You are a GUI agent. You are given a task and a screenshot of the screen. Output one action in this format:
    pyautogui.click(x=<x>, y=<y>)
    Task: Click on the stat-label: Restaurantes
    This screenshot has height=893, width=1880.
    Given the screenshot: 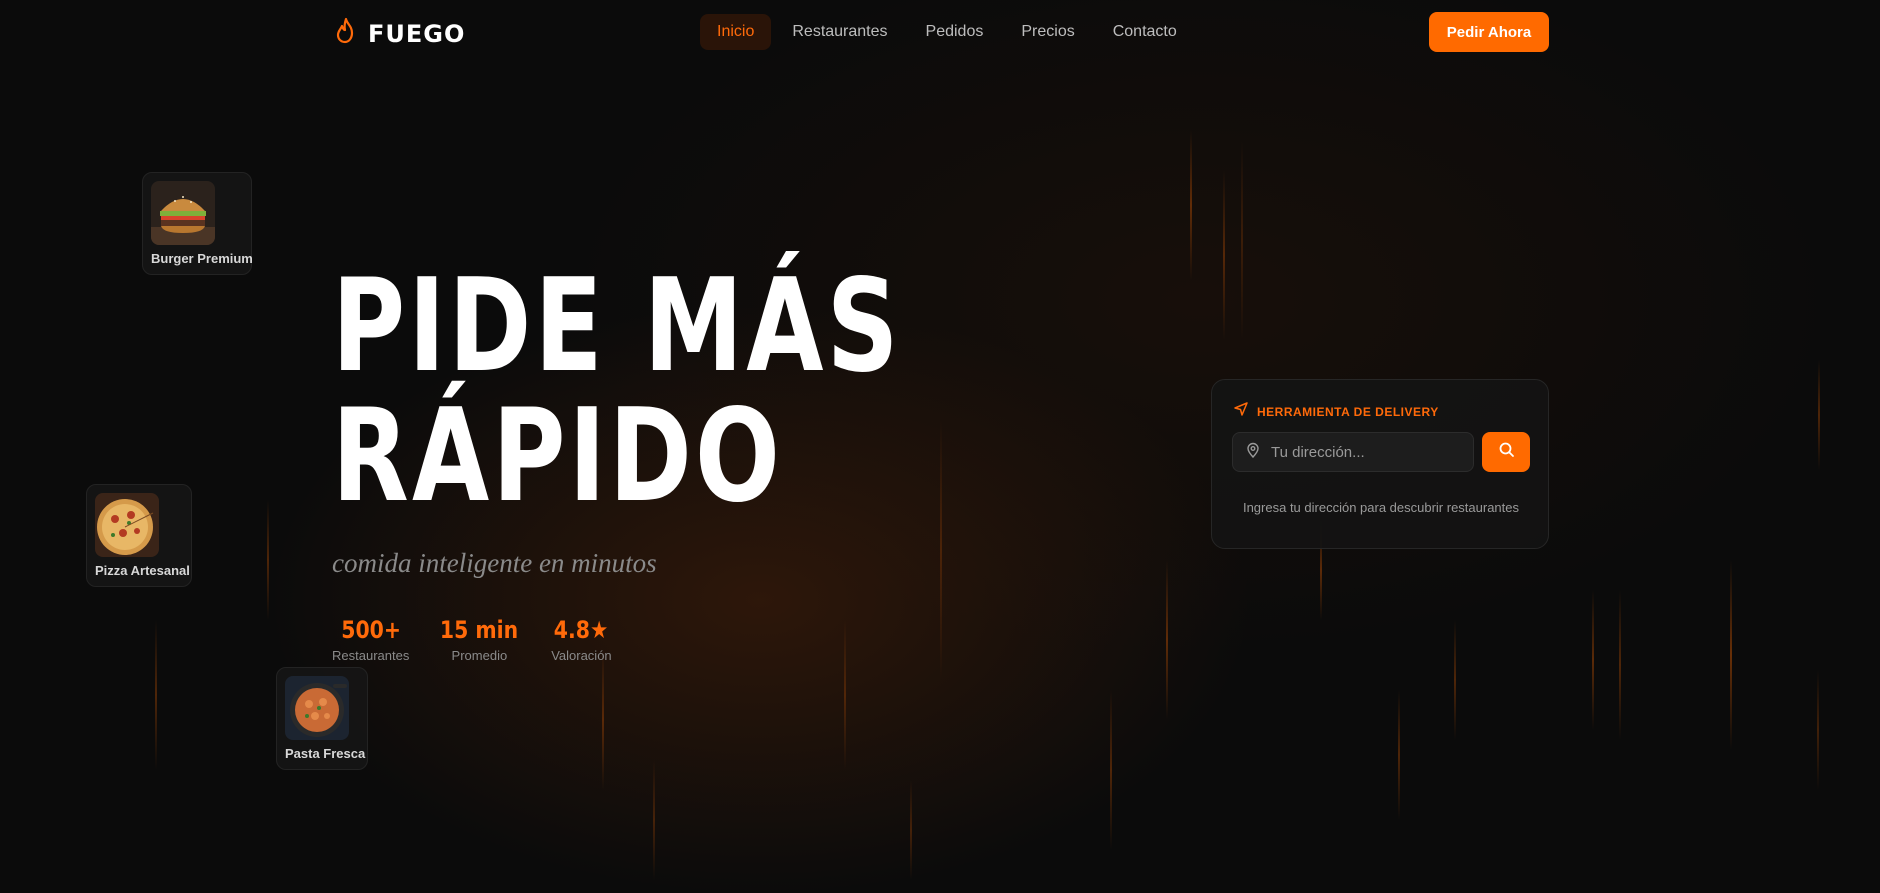 What is the action you would take?
    pyautogui.click(x=371, y=655)
    